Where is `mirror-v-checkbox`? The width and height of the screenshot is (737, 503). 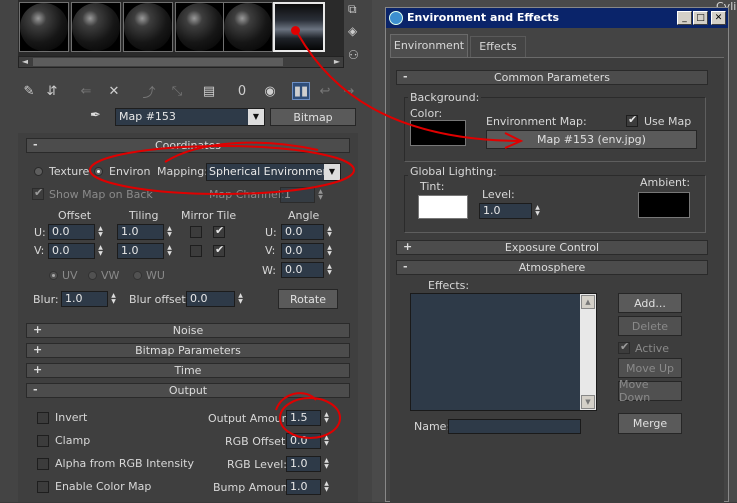 mirror-v-checkbox is located at coordinates (196, 251).